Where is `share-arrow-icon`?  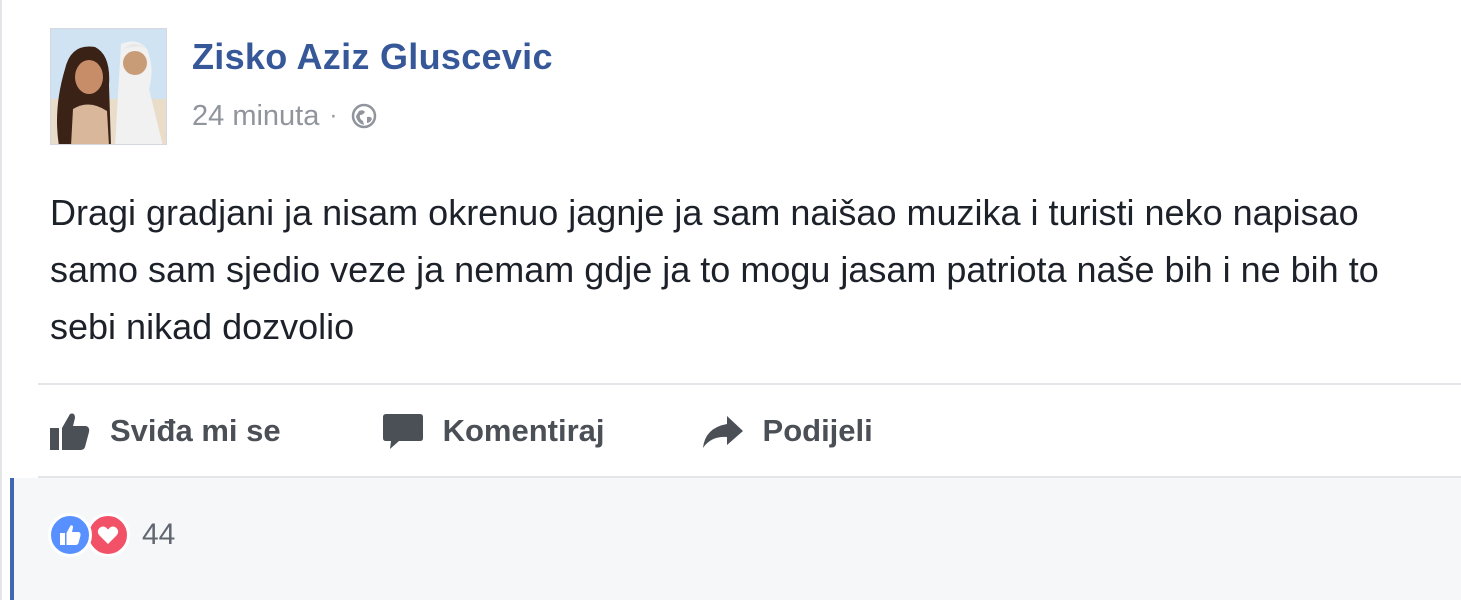
share-arrow-icon is located at coordinates (723, 431).